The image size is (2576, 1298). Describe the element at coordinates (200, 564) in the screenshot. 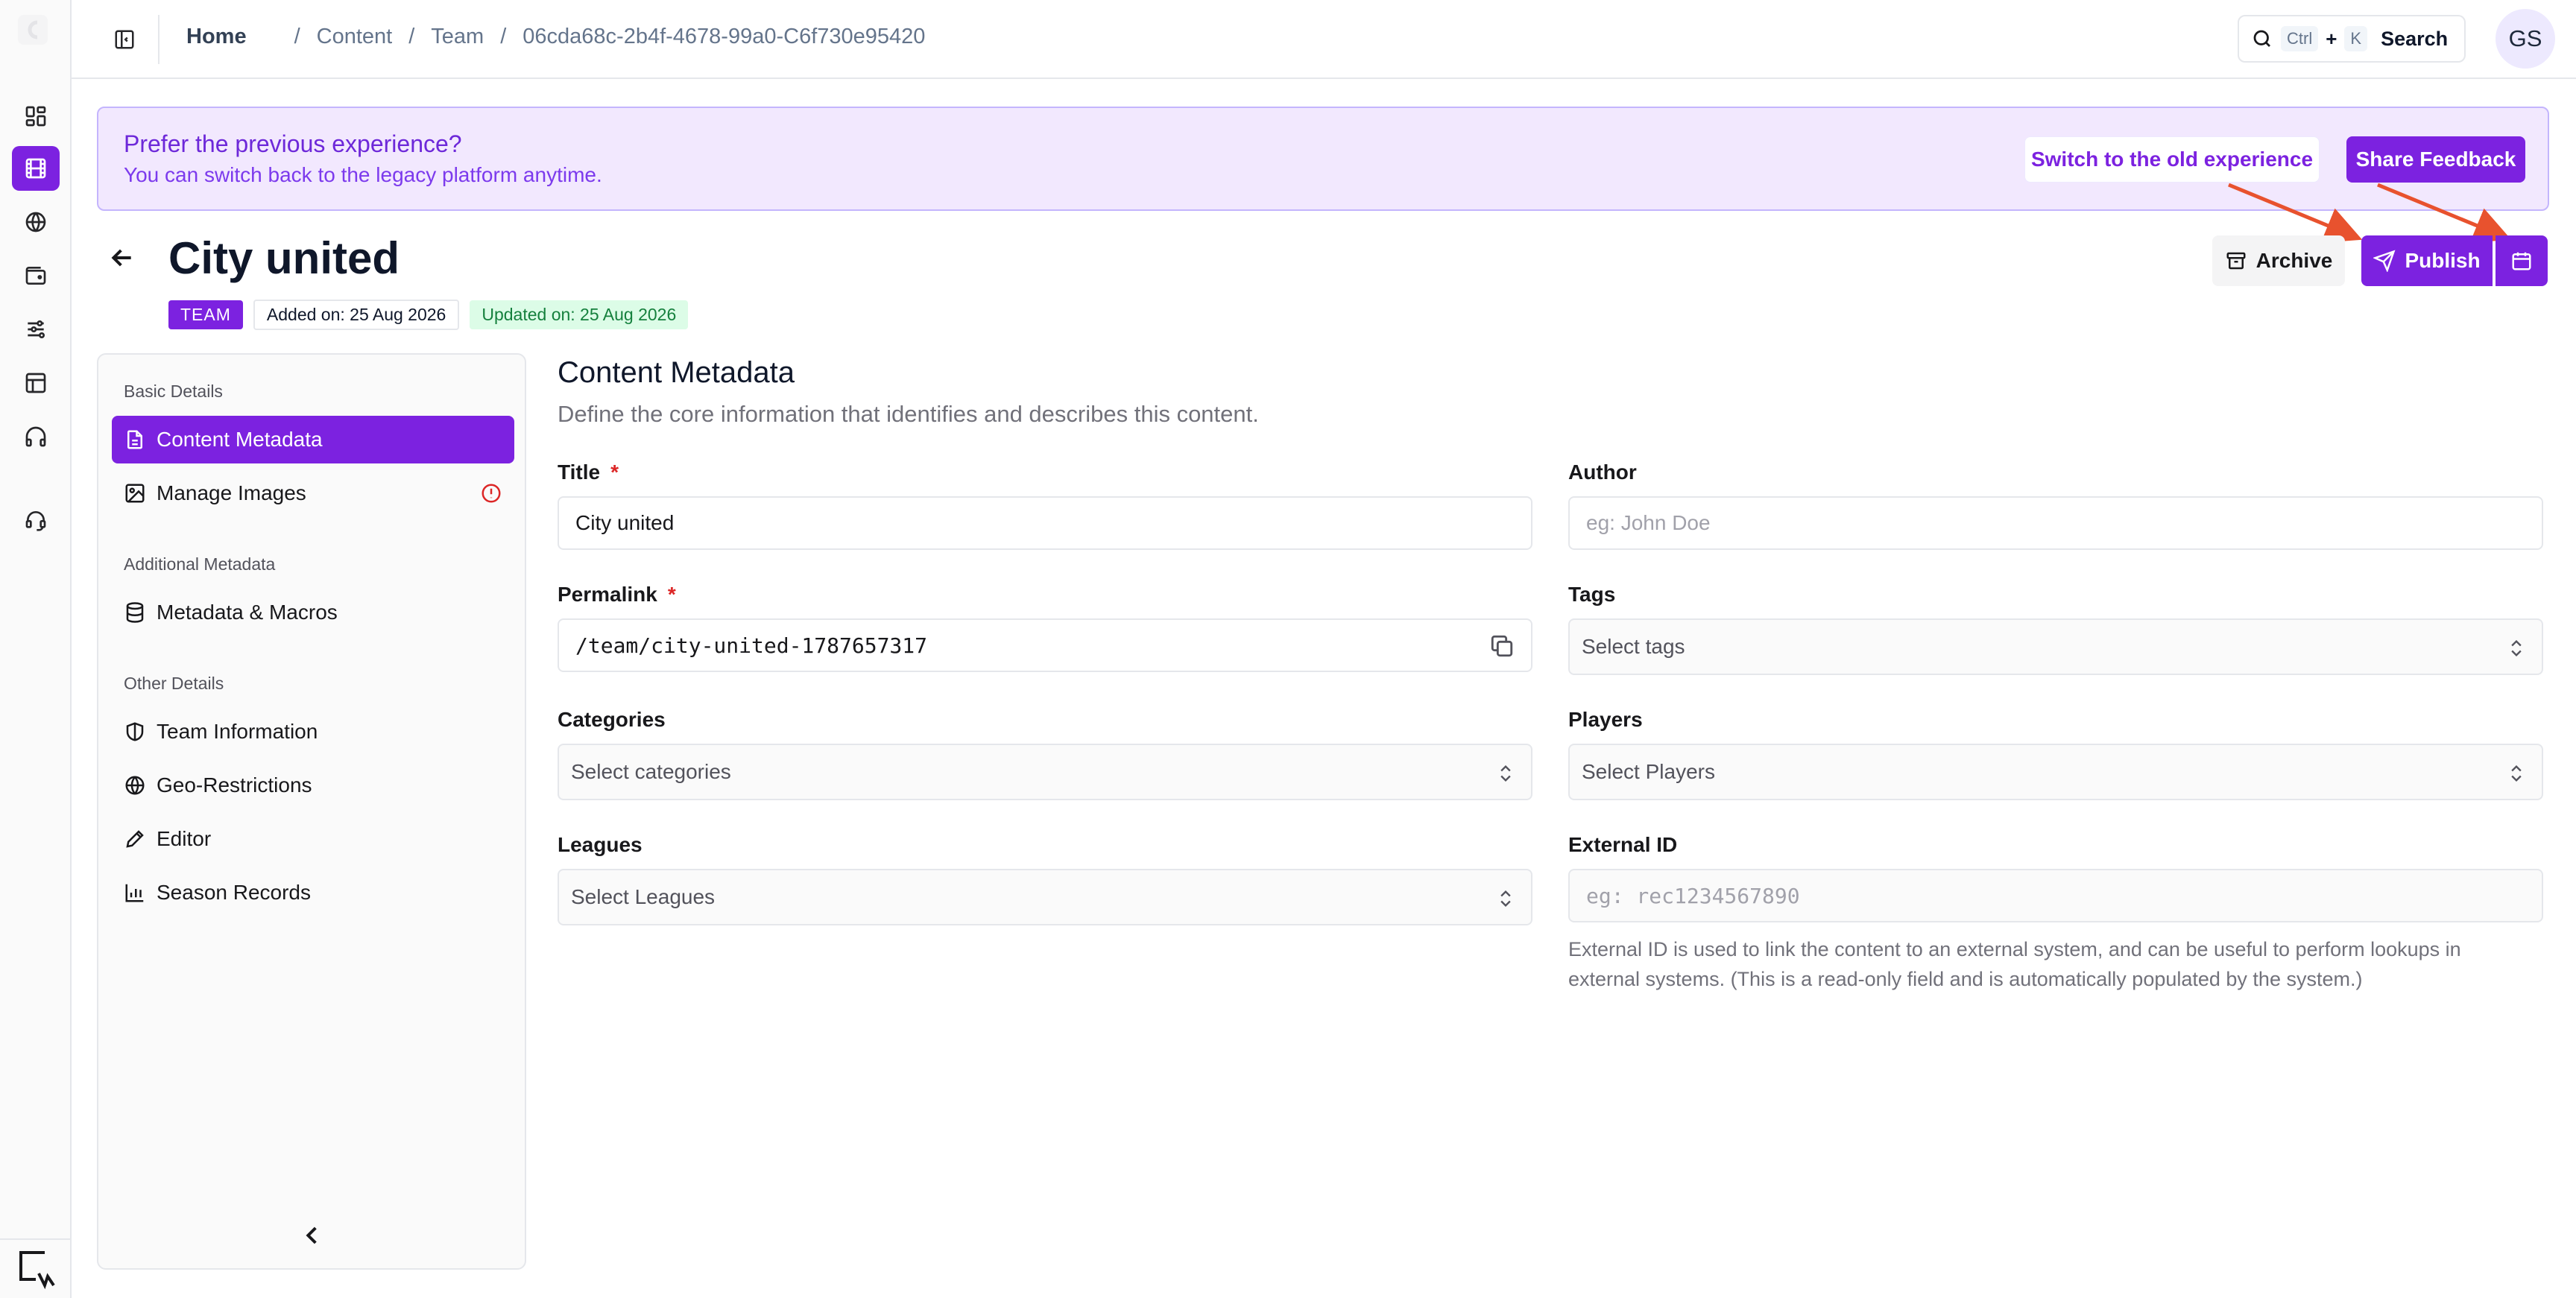

I see `nav-group-additional: Additional Metadata` at that location.